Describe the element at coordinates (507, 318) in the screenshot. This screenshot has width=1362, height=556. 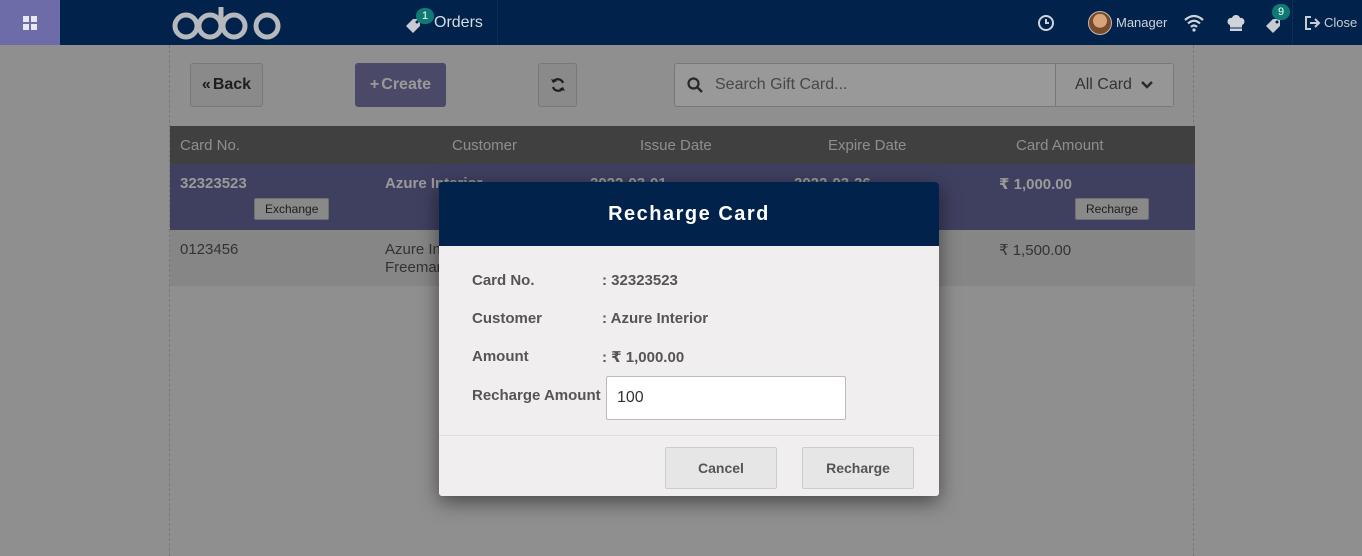
I see `customer-label: Customer` at that location.